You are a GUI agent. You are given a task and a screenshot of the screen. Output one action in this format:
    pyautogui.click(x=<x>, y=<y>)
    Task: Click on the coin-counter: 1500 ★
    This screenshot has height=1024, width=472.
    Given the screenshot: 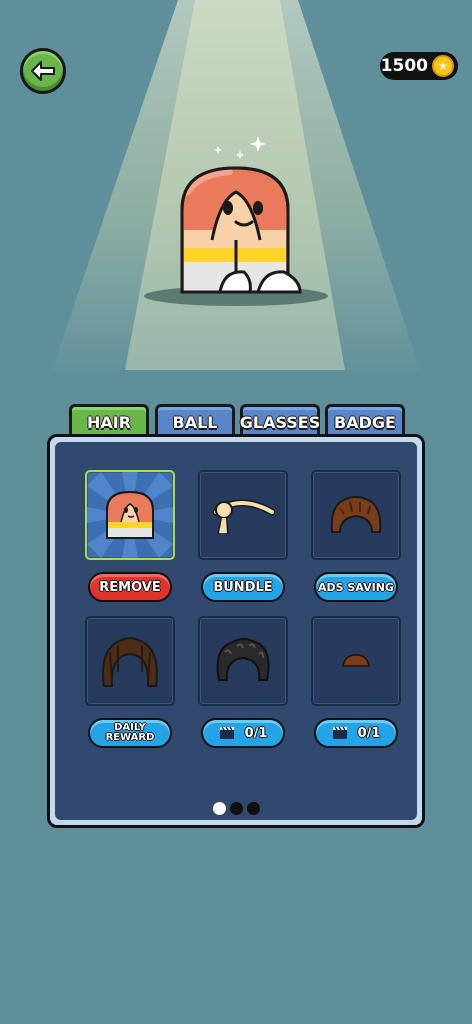 What is the action you would take?
    pyautogui.click(x=419, y=66)
    